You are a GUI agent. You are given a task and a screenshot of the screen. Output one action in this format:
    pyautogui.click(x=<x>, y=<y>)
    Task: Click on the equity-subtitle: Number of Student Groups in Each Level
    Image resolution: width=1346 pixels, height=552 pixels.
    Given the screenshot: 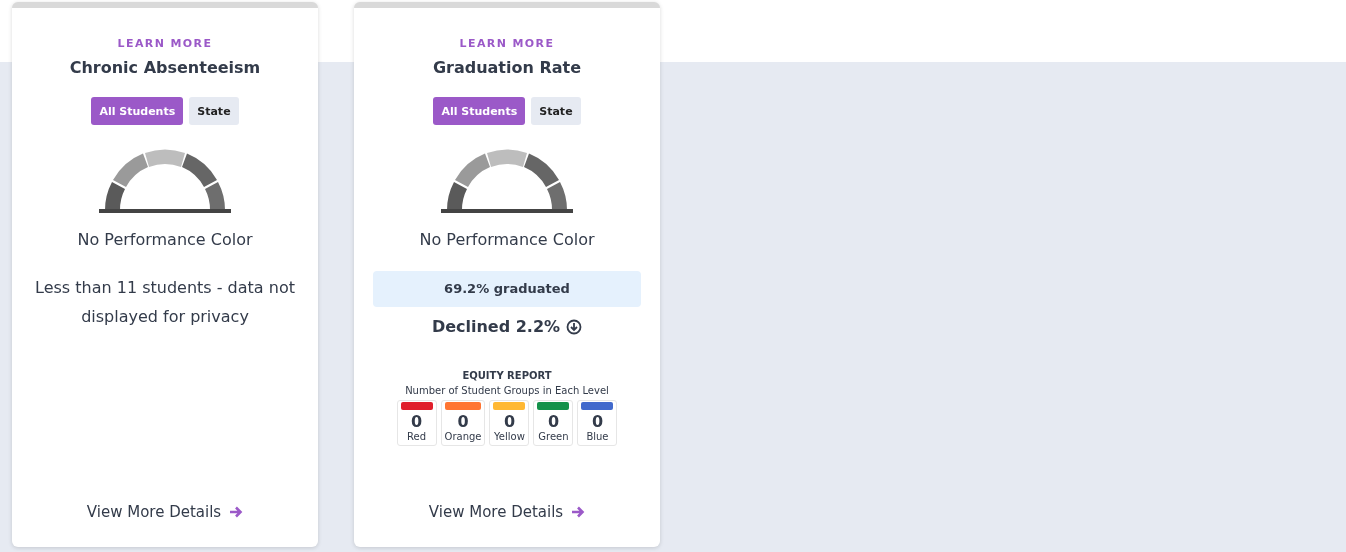 What is the action you would take?
    pyautogui.click(x=507, y=390)
    